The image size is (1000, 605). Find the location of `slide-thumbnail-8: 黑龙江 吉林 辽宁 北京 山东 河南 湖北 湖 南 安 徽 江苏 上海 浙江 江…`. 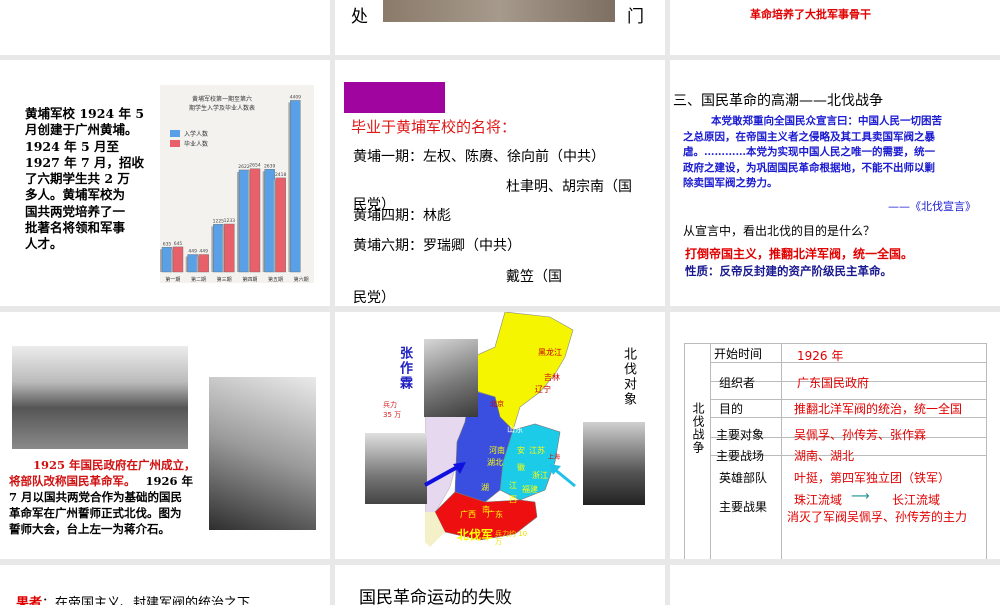

slide-thumbnail-8: 黑龙江 吉林 辽宁 北京 山东 河南 湖北 湖 南 安 徽 江苏 上海 浙江 江… is located at coordinates (500, 435).